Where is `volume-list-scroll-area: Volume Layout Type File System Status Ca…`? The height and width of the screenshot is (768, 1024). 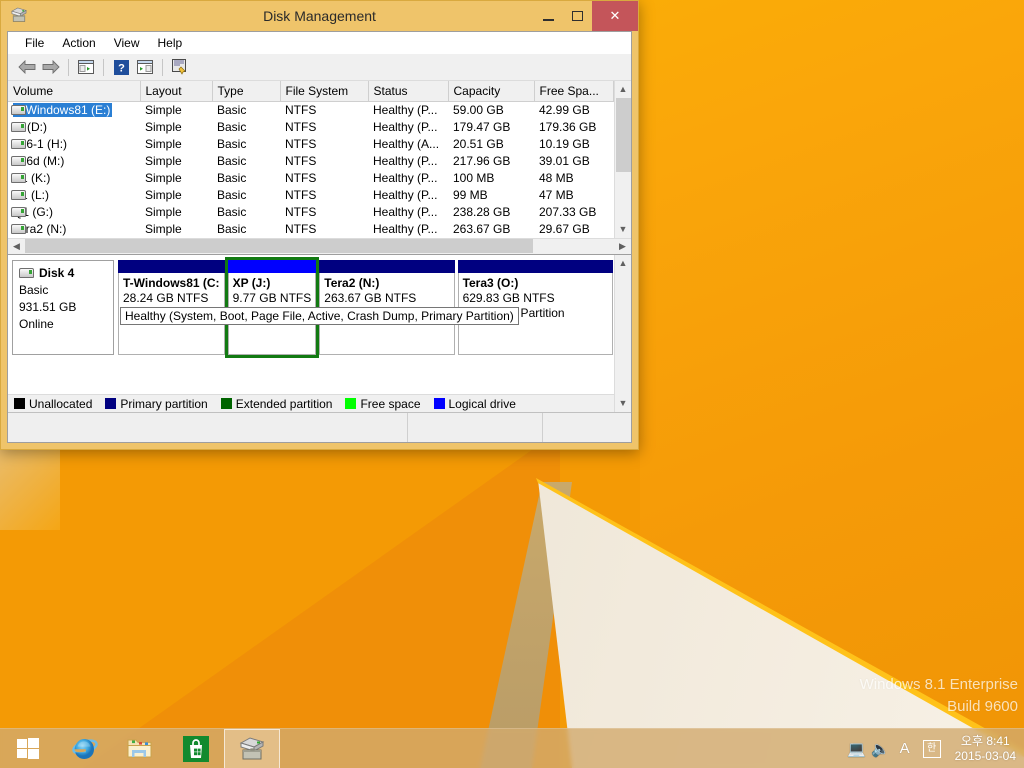 volume-list-scroll-area: Volume Layout Type File System Status Ca… is located at coordinates (319, 159).